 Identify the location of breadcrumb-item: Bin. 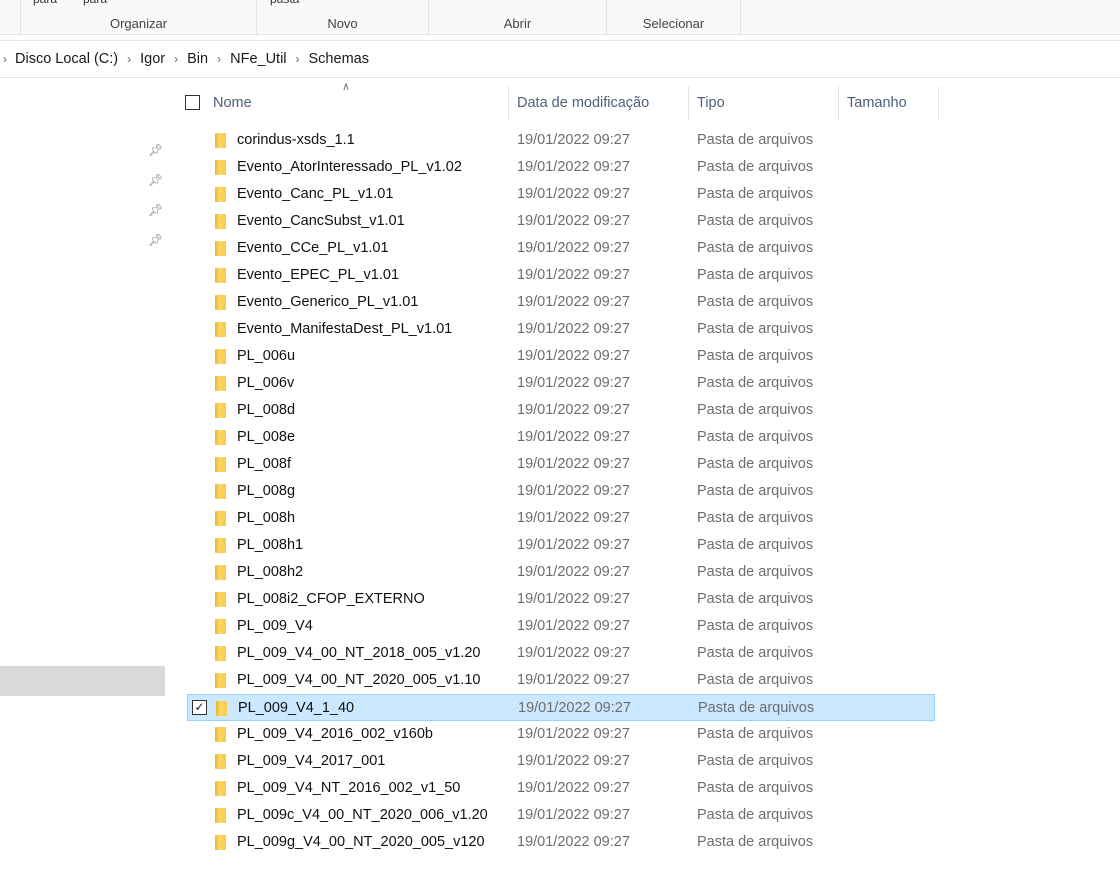
(197, 59).